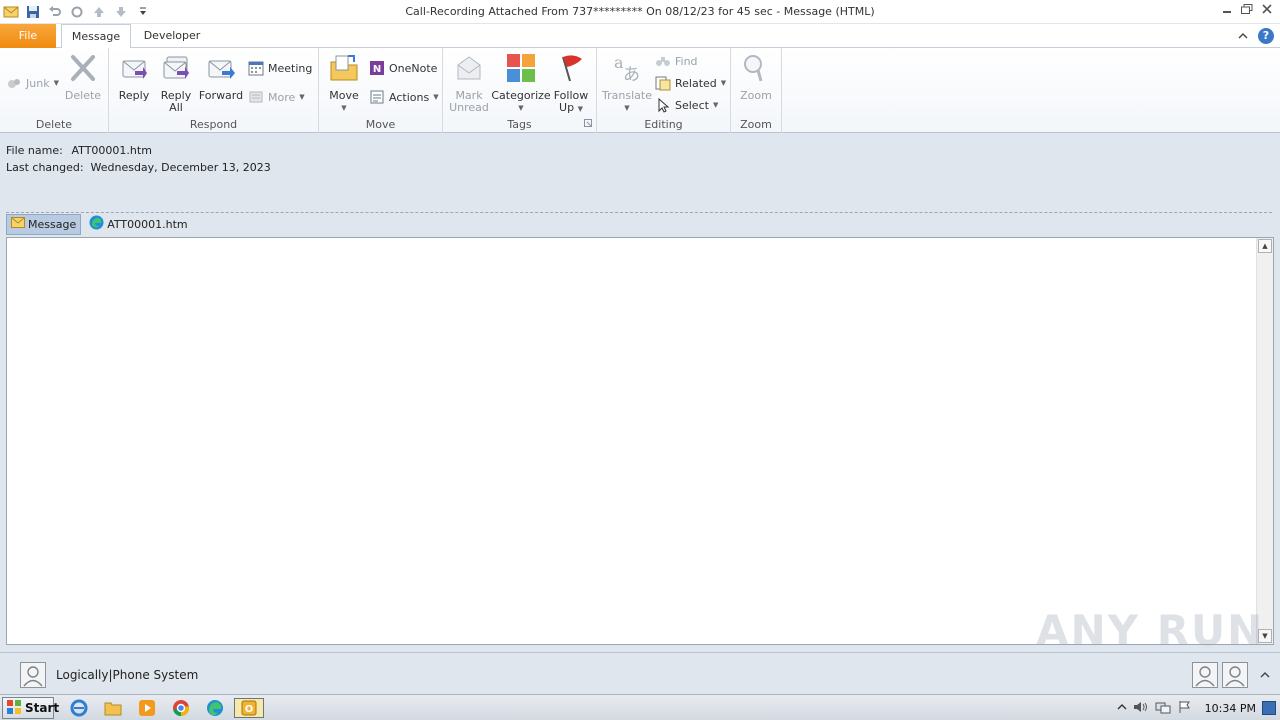  I want to click on attachment-bar: Message ATT00001.htm, so click(99, 224).